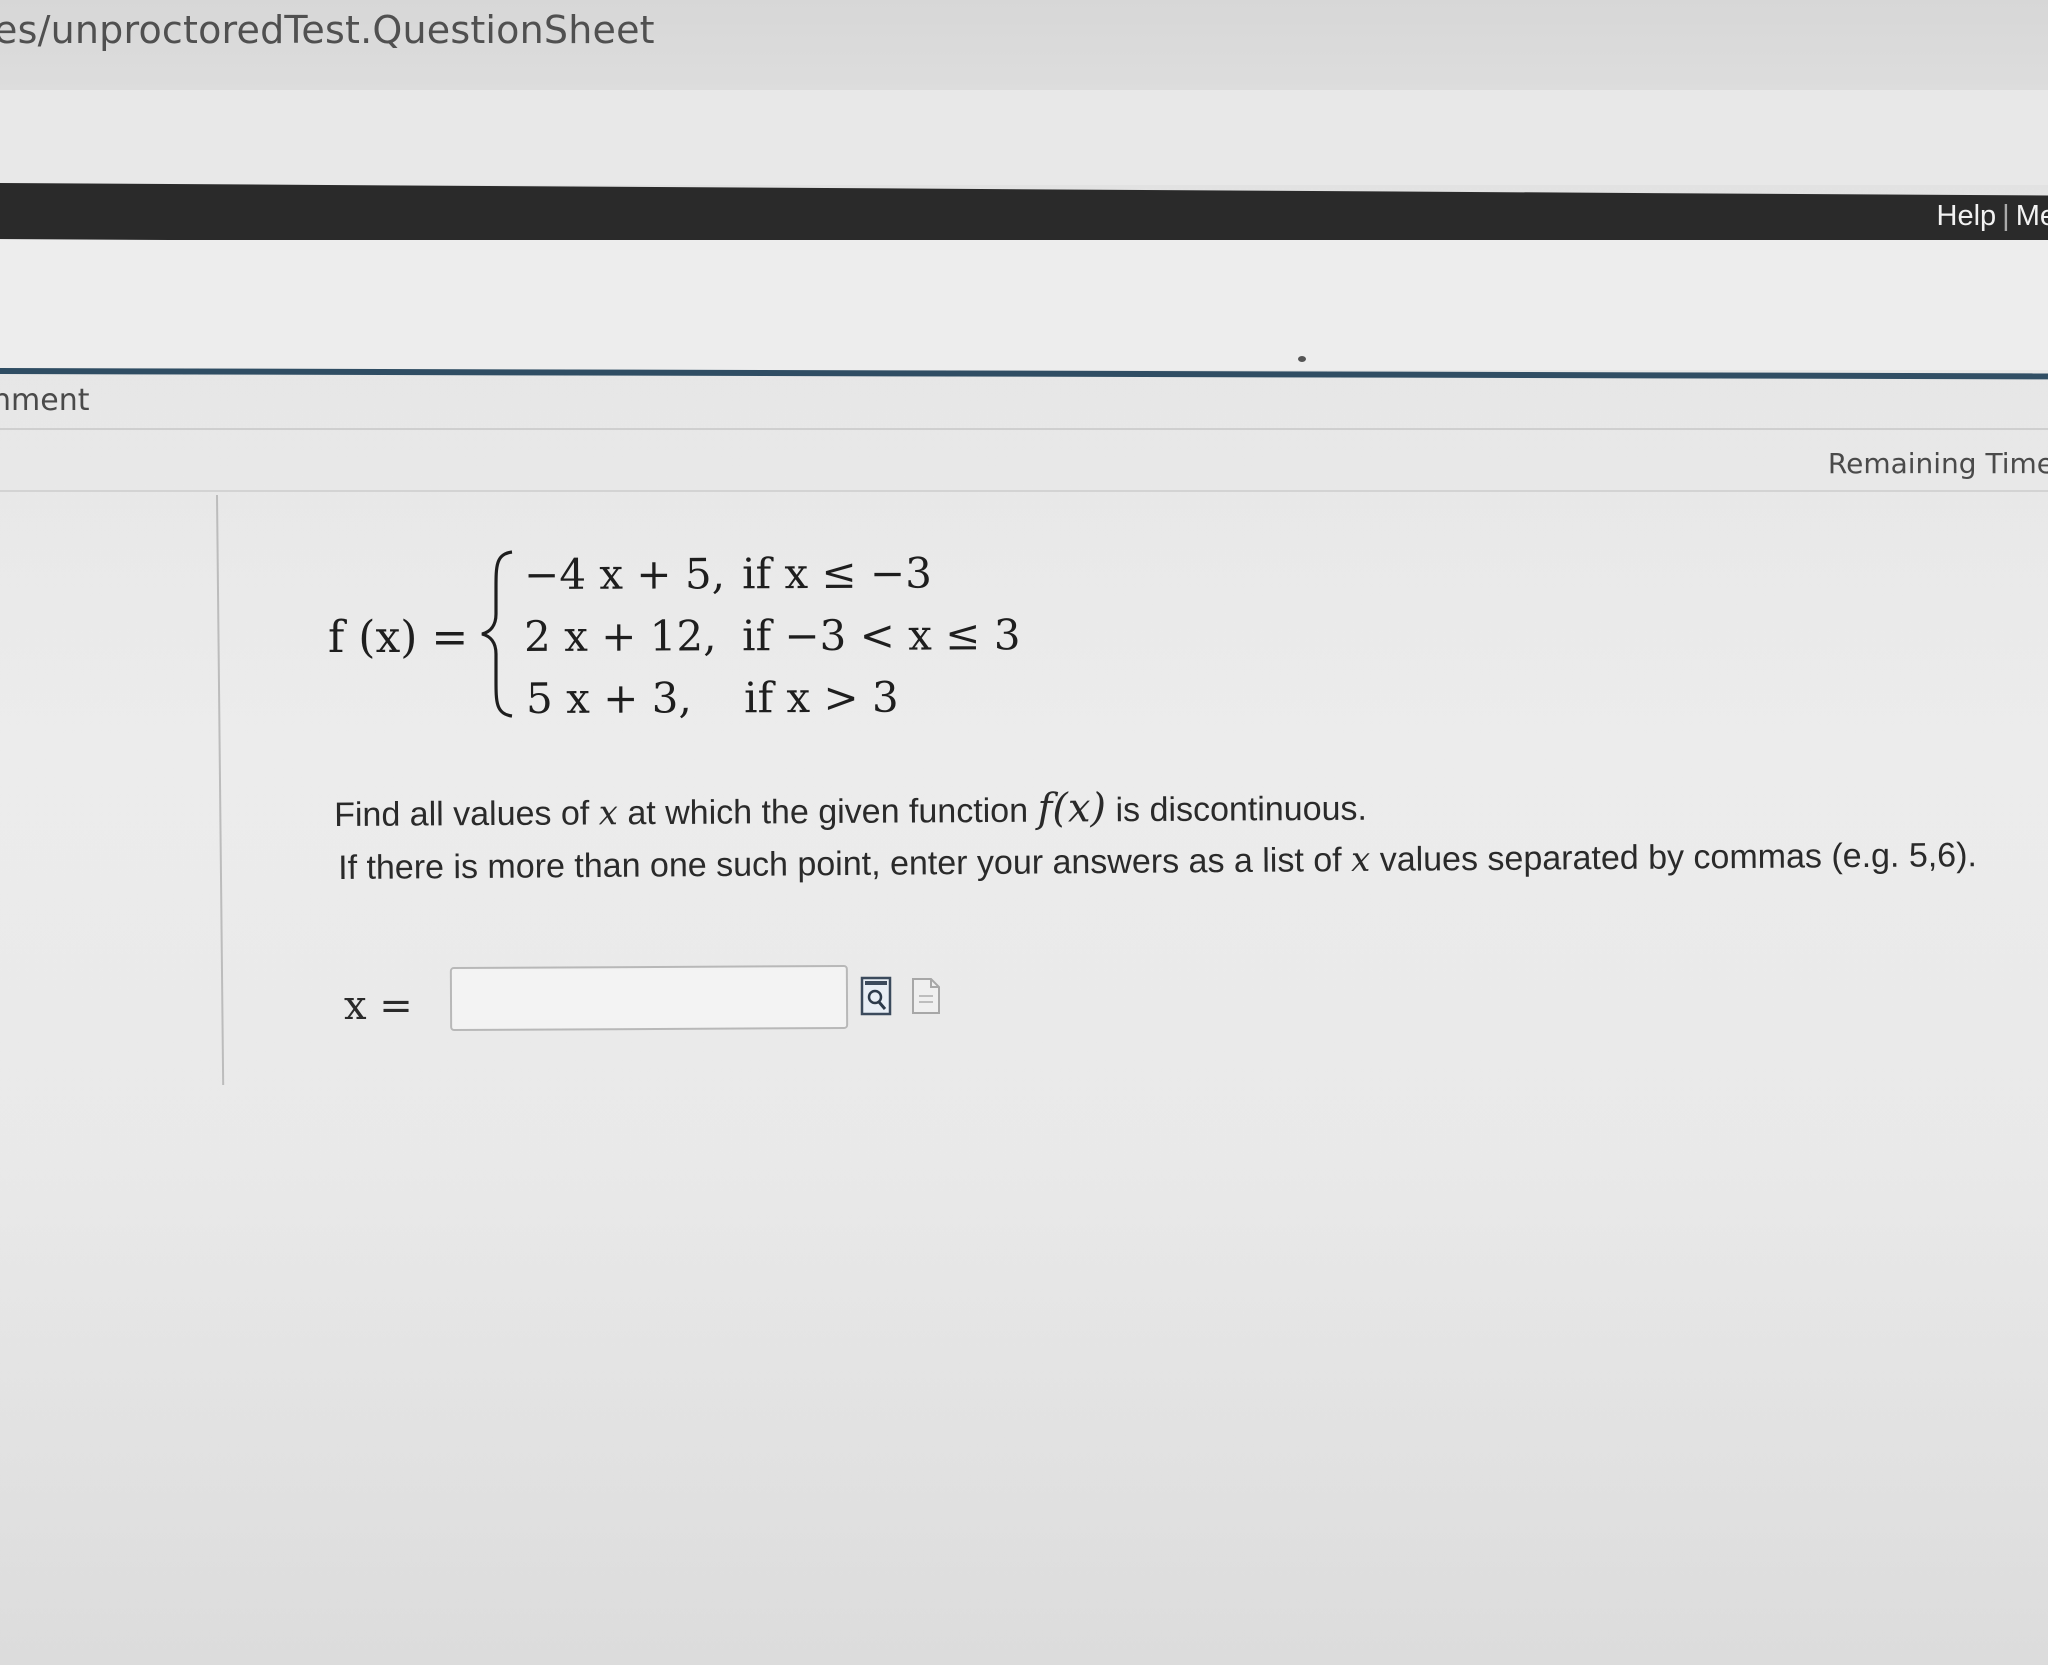  Describe the element at coordinates (220, 789) in the screenshot. I see `content-panel-border` at that location.